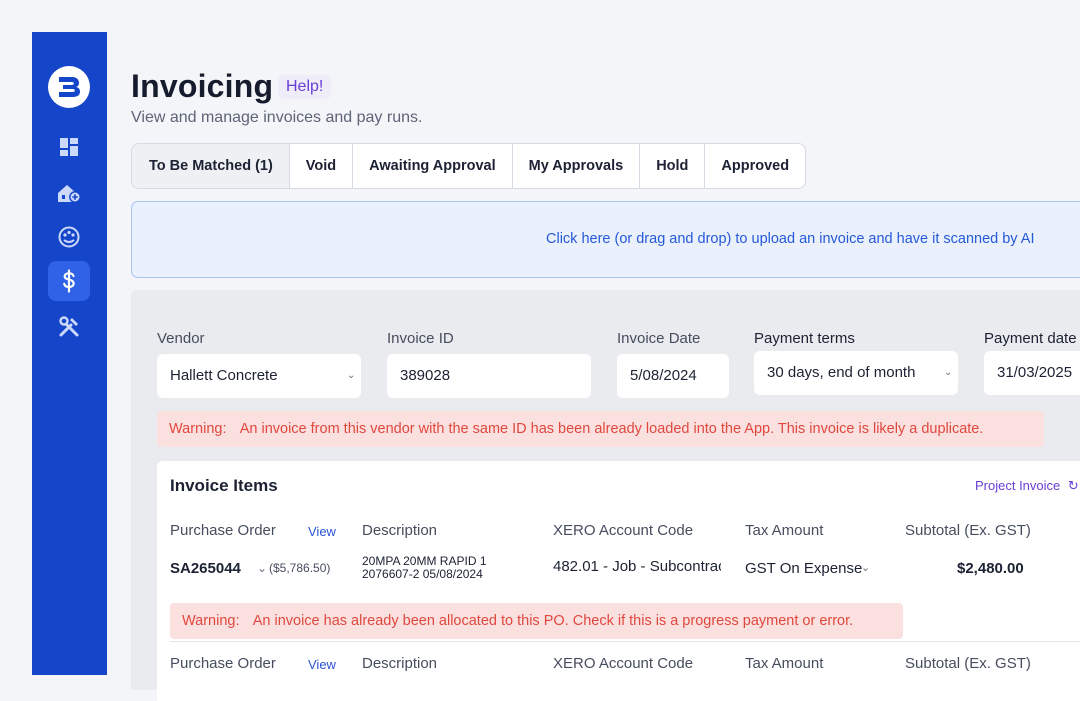 The width and height of the screenshot is (1080, 701). I want to click on brand-b-logo-icon, so click(69, 87).